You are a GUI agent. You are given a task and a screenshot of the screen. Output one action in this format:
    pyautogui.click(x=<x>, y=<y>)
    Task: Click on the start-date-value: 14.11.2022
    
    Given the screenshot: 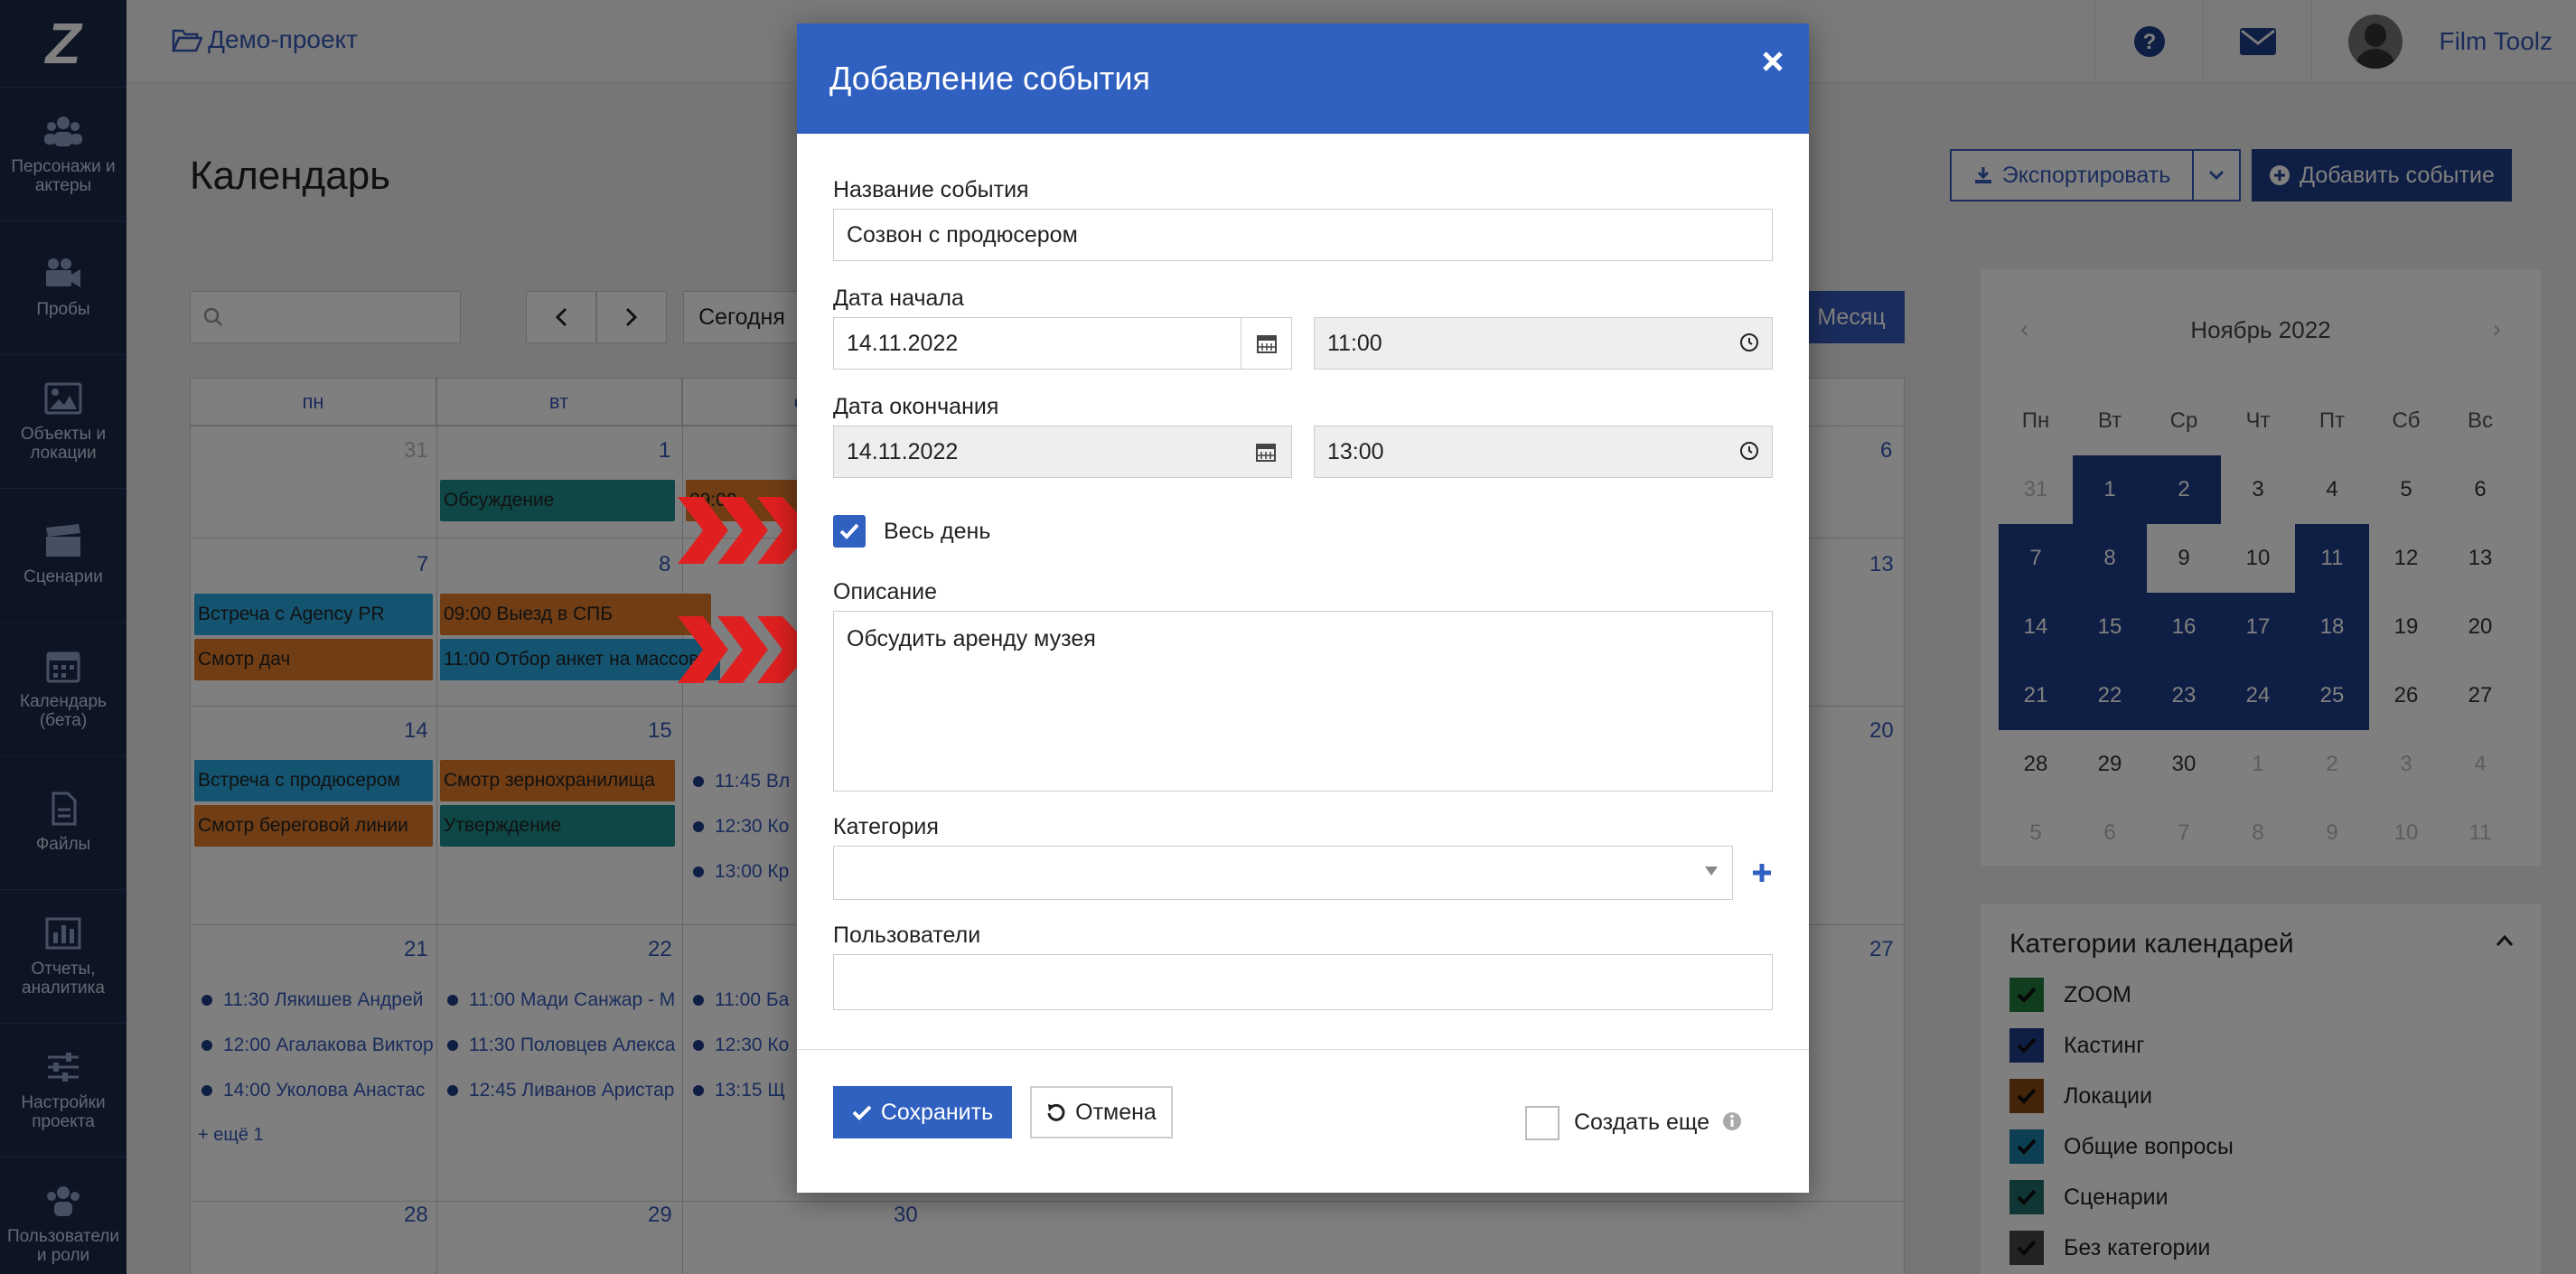 What is the action you would take?
    pyautogui.click(x=903, y=343)
    